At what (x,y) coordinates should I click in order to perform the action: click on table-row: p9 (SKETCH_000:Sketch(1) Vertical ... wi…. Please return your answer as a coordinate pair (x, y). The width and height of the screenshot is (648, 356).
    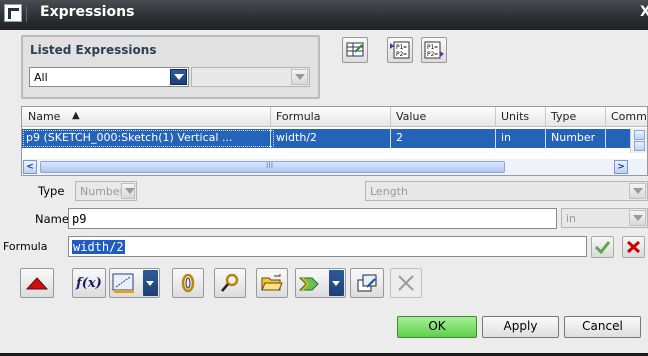
    Looking at the image, I should click on (334, 138).